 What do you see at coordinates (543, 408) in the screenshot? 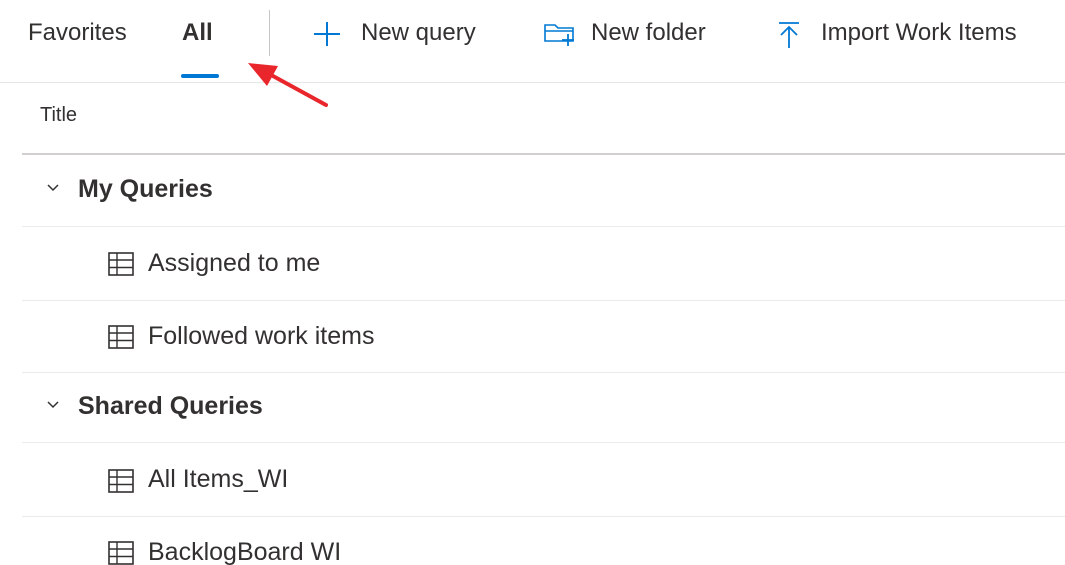
I see `group-row-shared-queries: Shared Queries` at bounding box center [543, 408].